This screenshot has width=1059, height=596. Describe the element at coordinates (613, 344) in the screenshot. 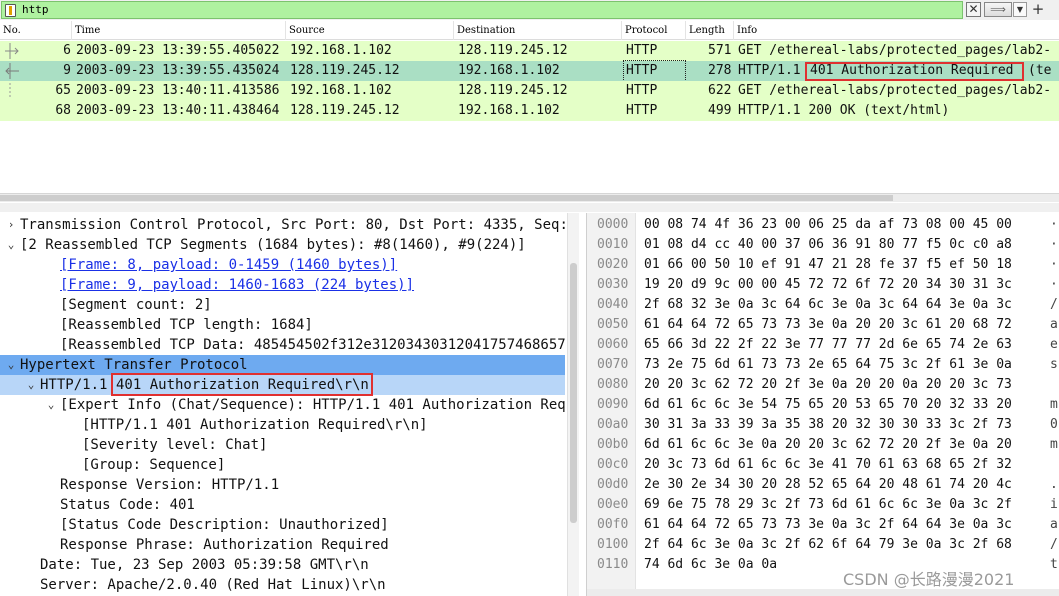

I see `hex-offset: 0060` at that location.